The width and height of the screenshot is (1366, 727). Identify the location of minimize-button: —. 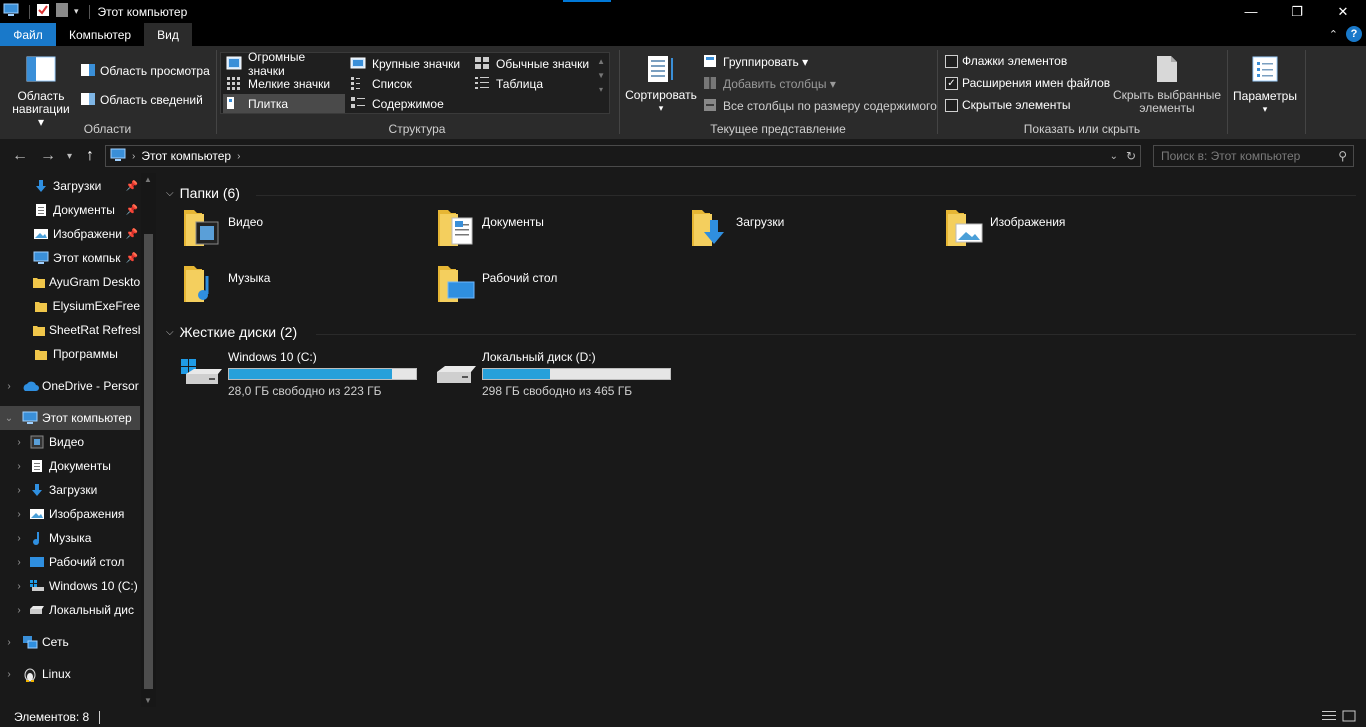
(1251, 11).